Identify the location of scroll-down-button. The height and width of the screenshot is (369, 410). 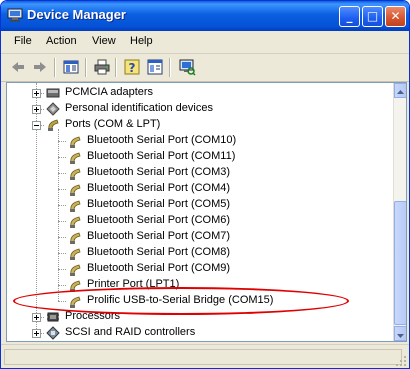
(400, 333).